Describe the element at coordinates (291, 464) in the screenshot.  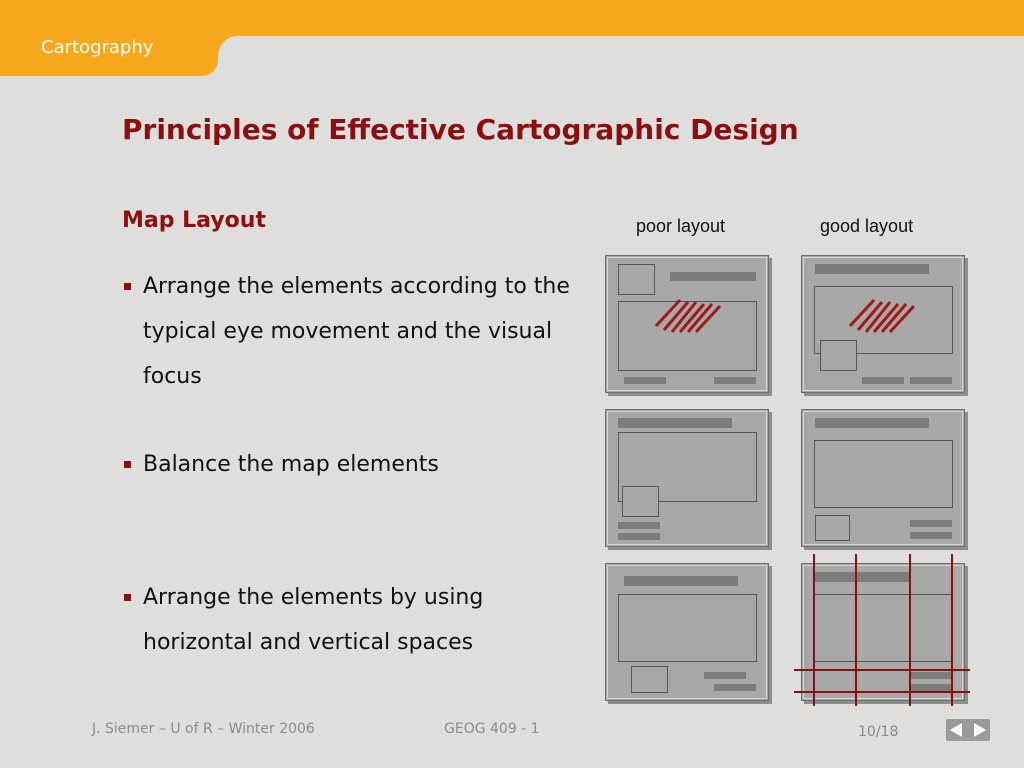
I see `bullet-text: Balance the map elements` at that location.